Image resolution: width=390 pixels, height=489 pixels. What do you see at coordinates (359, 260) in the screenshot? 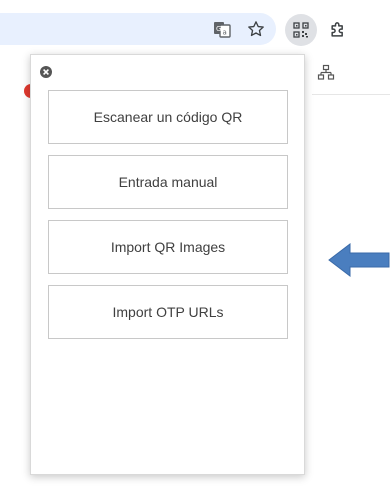
I see `pointer-arrow-icon` at bounding box center [359, 260].